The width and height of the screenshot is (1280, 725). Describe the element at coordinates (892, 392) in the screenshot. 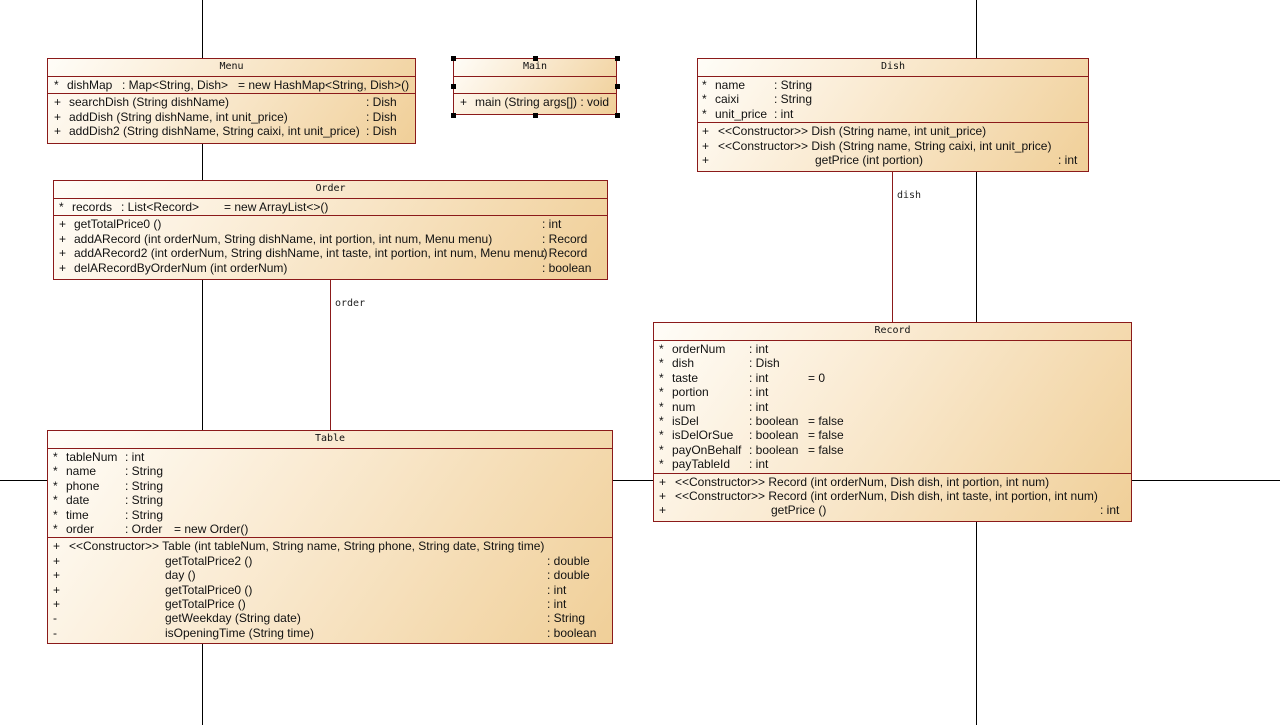

I see `attribute-row: * portion: int` at that location.